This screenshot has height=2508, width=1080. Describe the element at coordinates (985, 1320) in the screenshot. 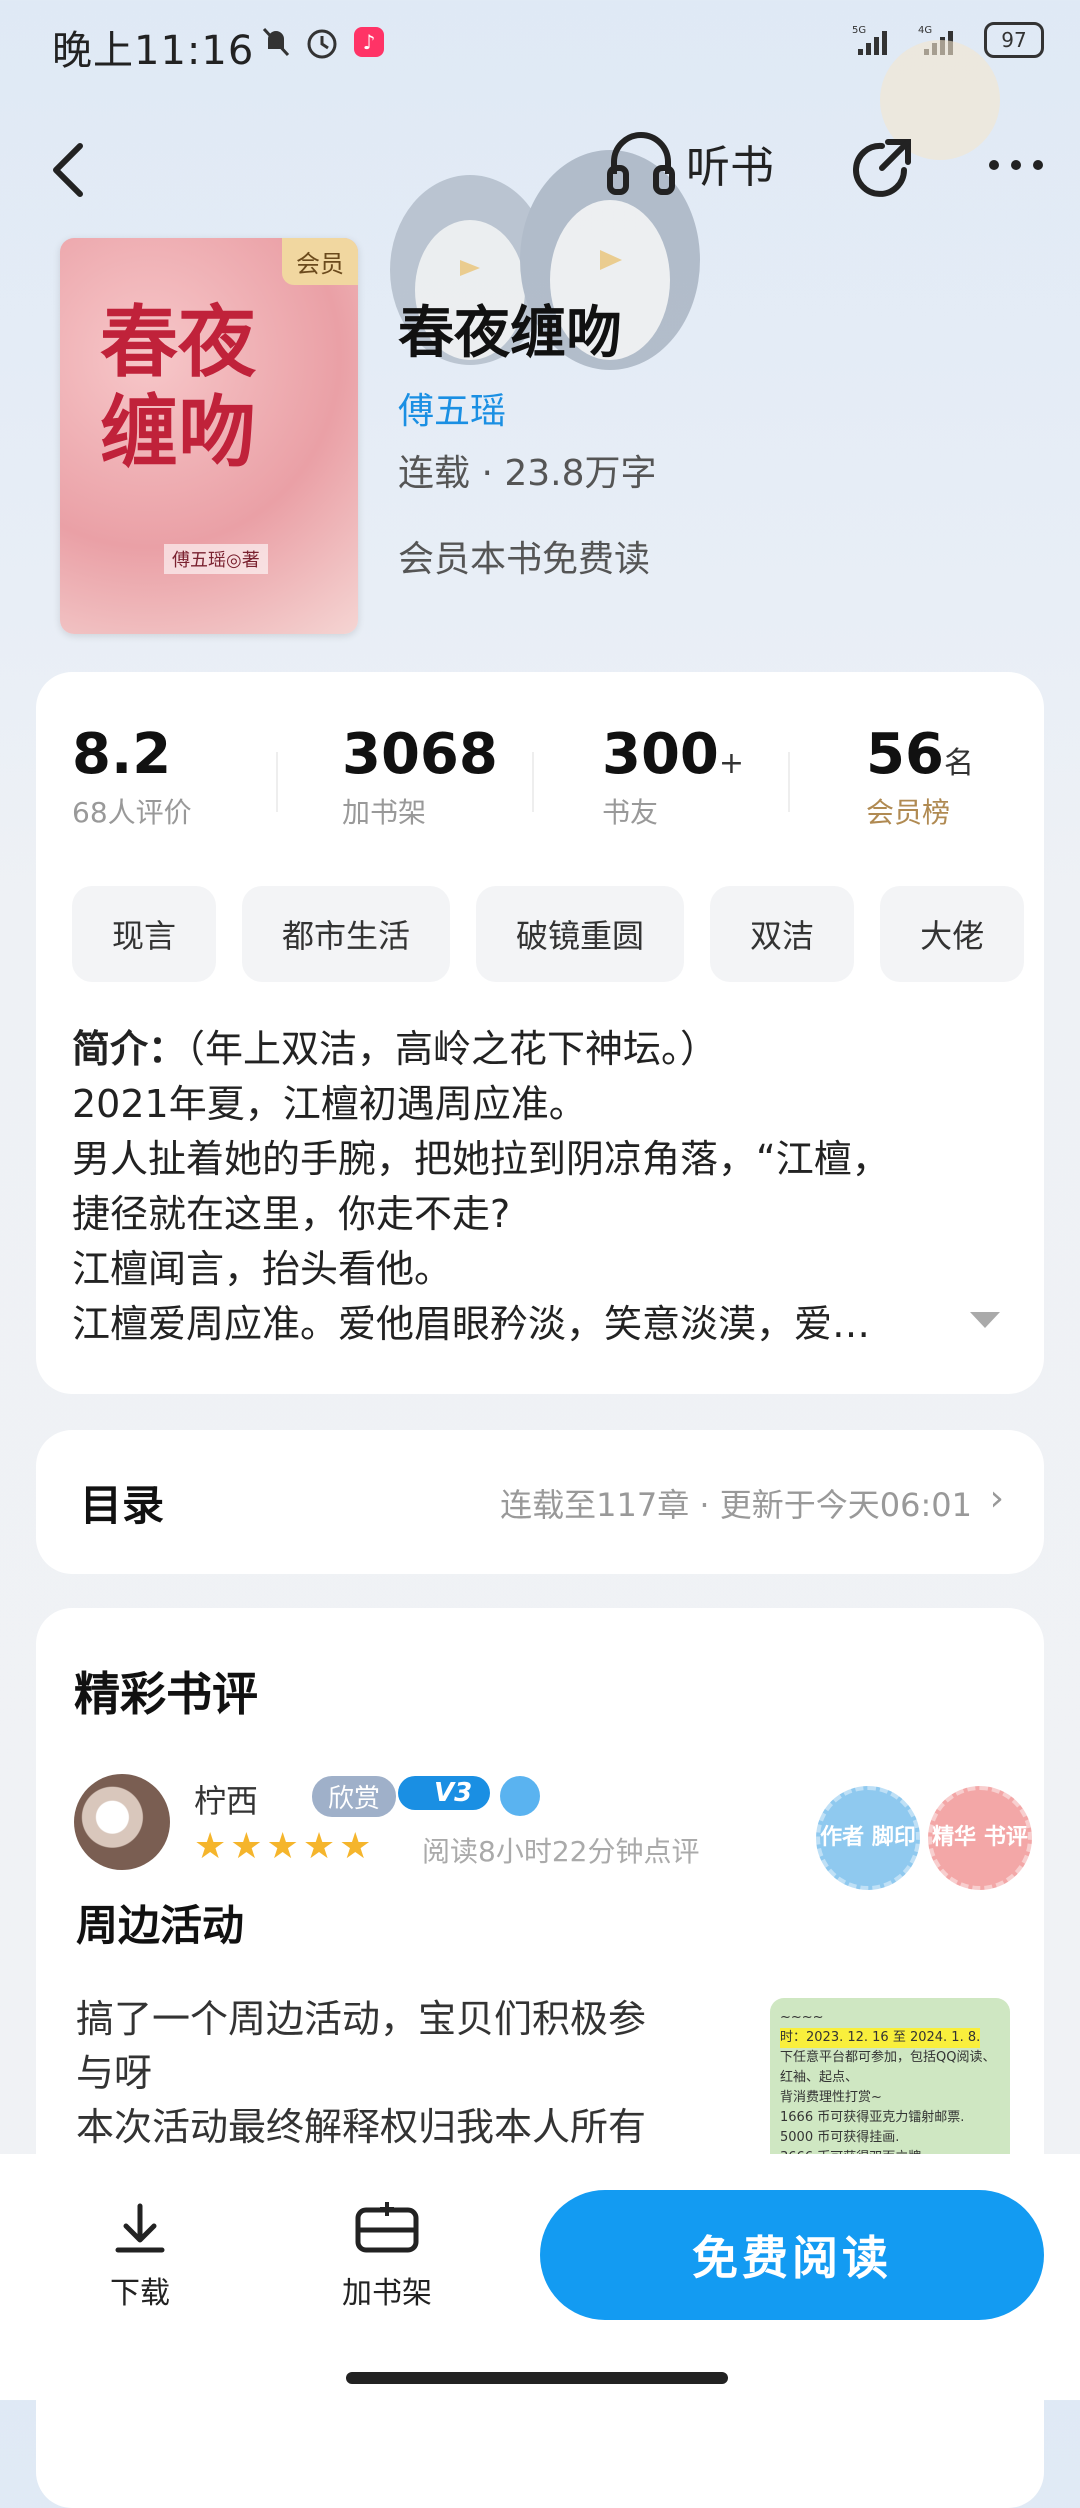

I see `expand-description-icon` at that location.